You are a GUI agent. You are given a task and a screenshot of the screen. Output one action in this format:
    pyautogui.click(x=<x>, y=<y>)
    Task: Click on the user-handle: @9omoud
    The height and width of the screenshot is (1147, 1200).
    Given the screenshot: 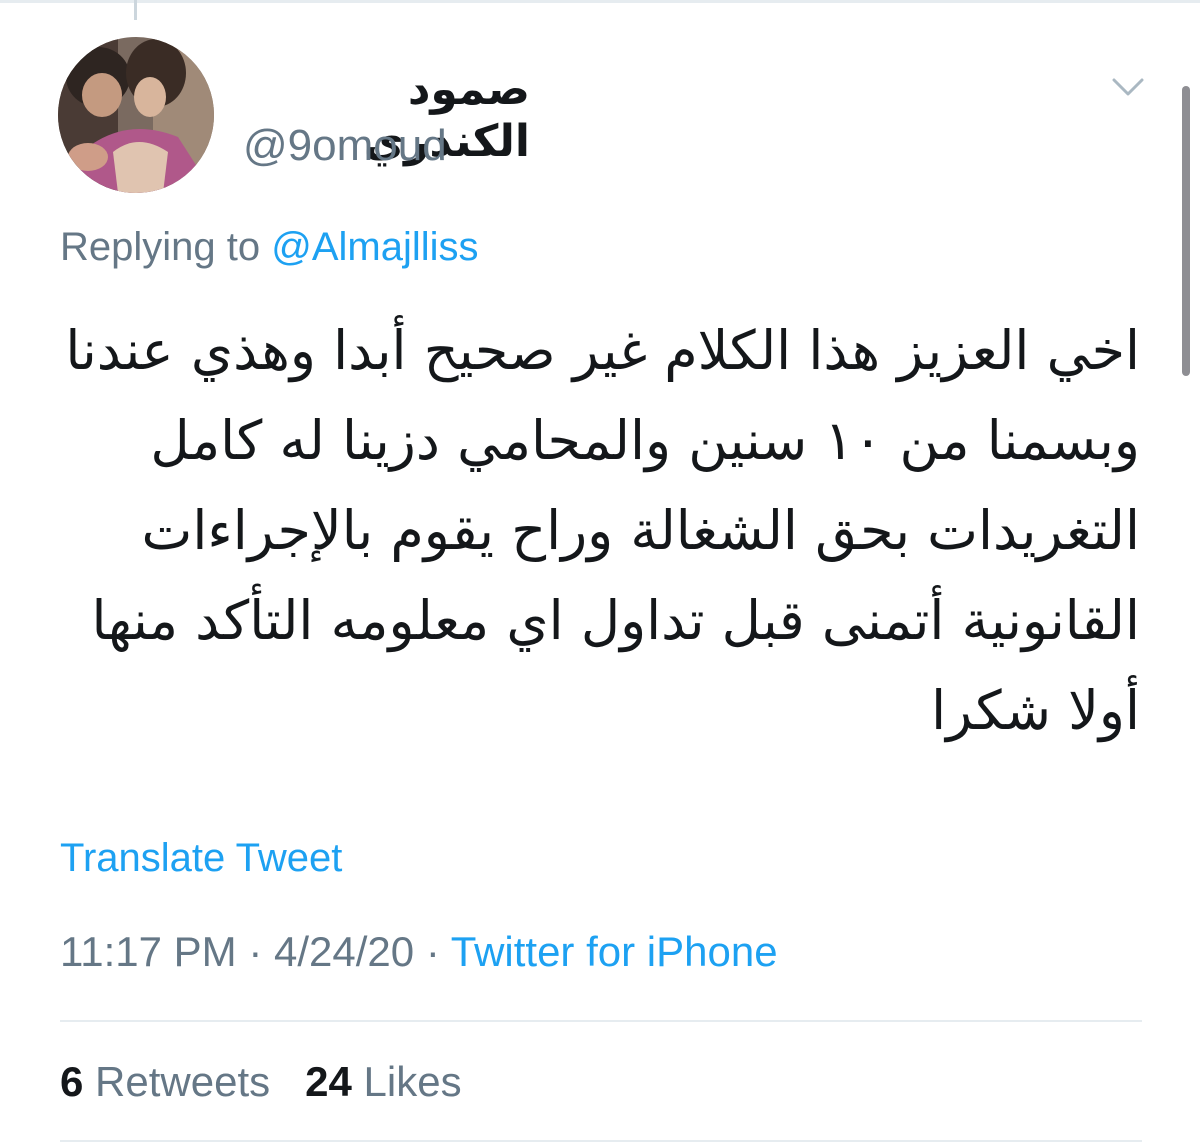 What is the action you would take?
    pyautogui.click(x=345, y=146)
    